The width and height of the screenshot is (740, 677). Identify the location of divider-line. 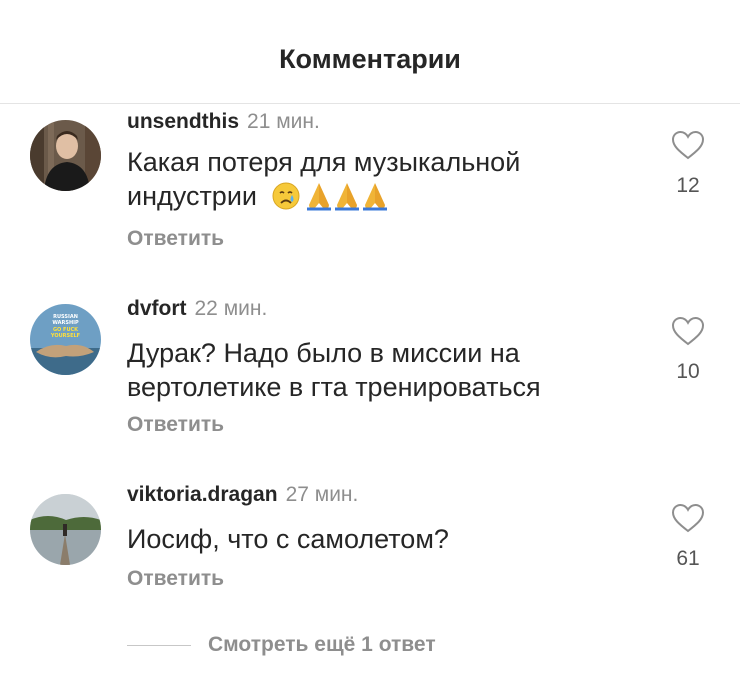
(159, 645).